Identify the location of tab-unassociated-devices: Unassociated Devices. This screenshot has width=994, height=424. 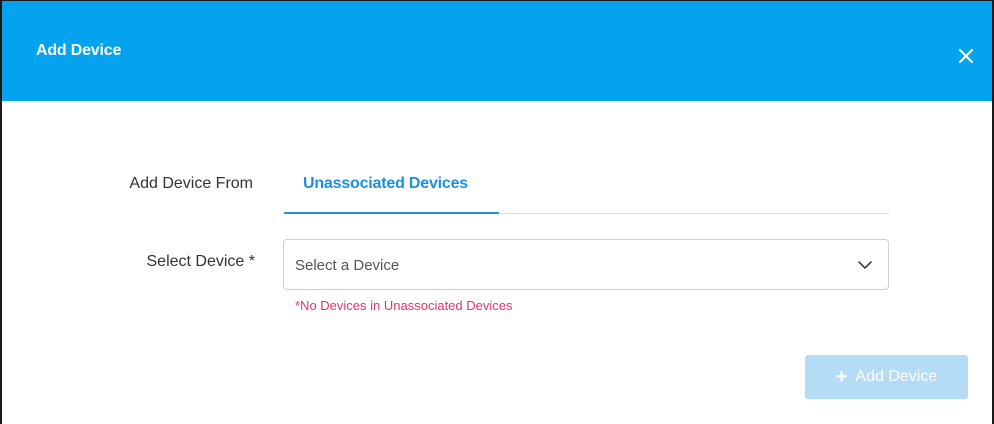
(391, 187).